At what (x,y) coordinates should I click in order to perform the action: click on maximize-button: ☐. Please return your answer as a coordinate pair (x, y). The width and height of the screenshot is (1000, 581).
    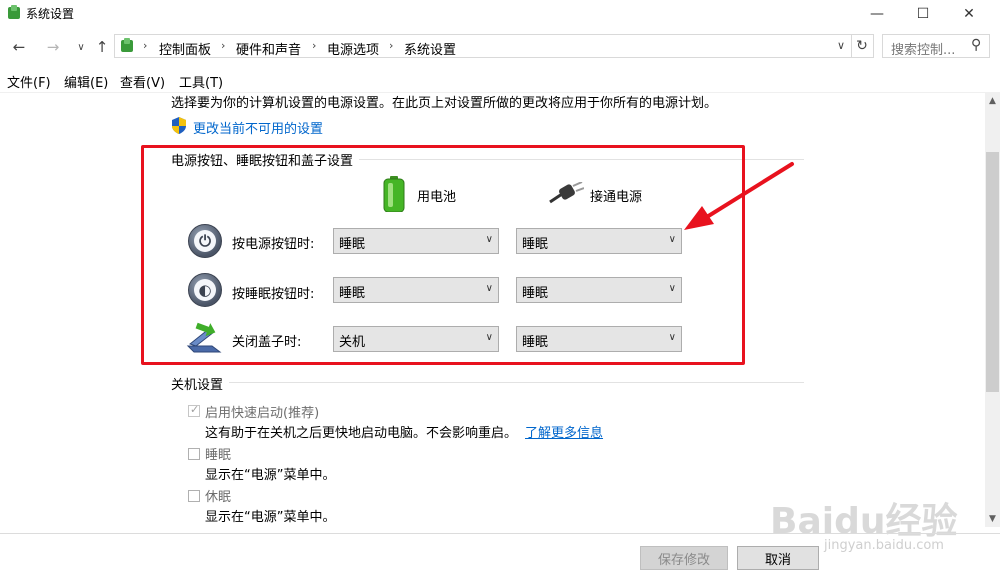
    Looking at the image, I should click on (923, 13).